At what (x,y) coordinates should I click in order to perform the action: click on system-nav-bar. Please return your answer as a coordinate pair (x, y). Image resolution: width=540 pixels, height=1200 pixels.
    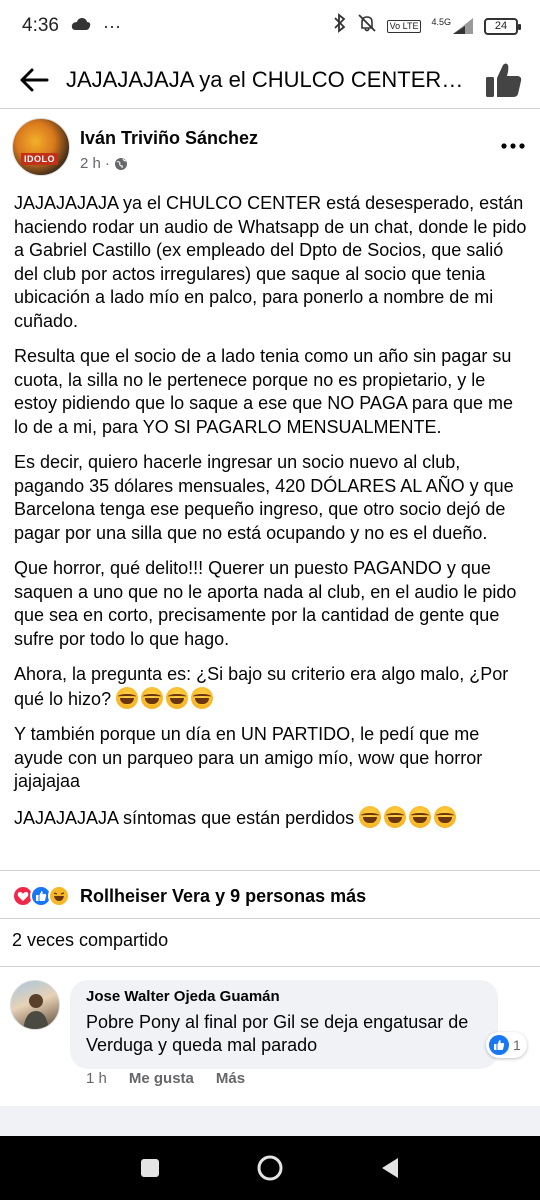
    Looking at the image, I should click on (270, 1168).